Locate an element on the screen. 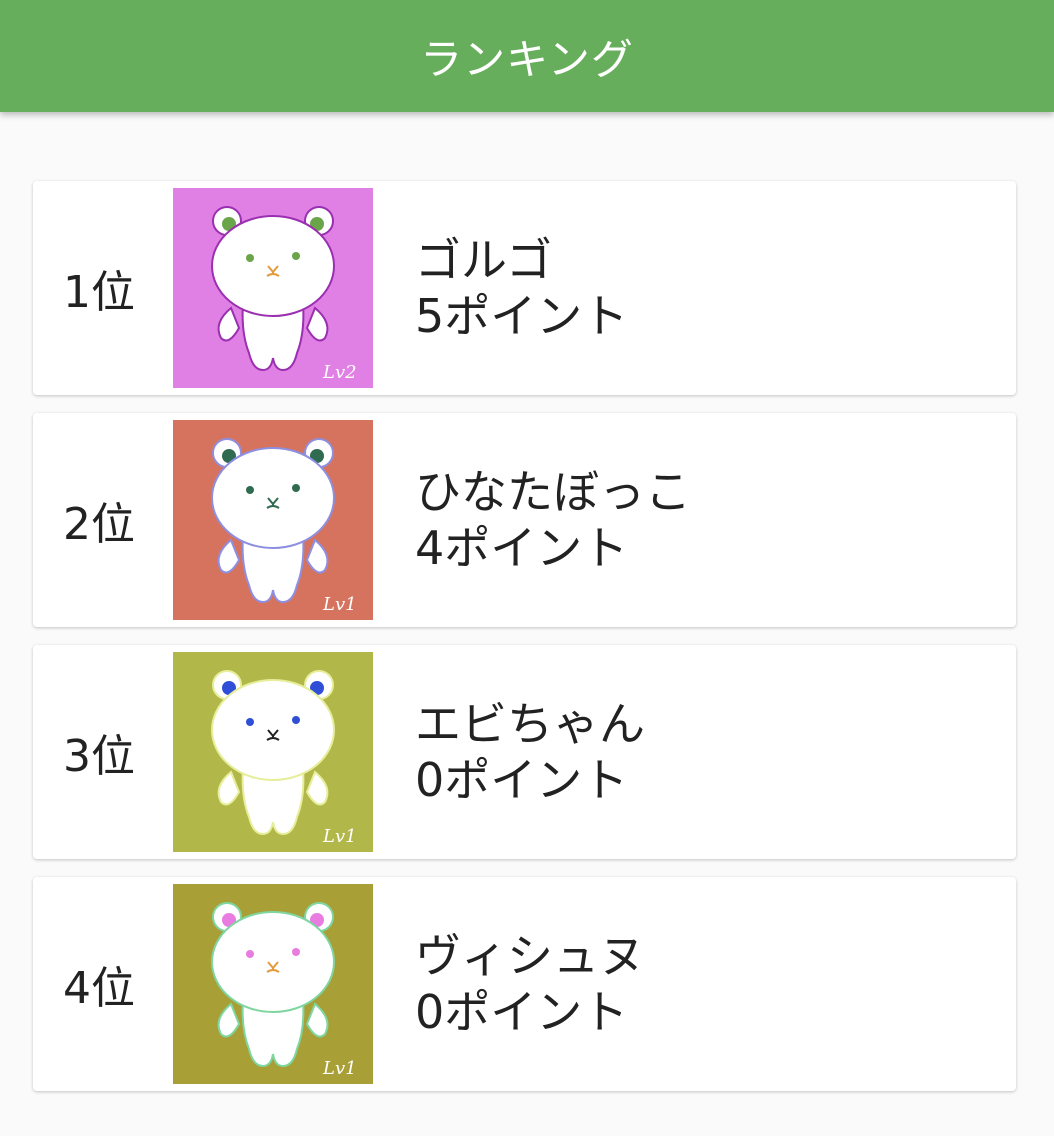 Image resolution: width=1054 pixels, height=1136 pixels. bear-avatar: Lv2 is located at coordinates (273, 288).